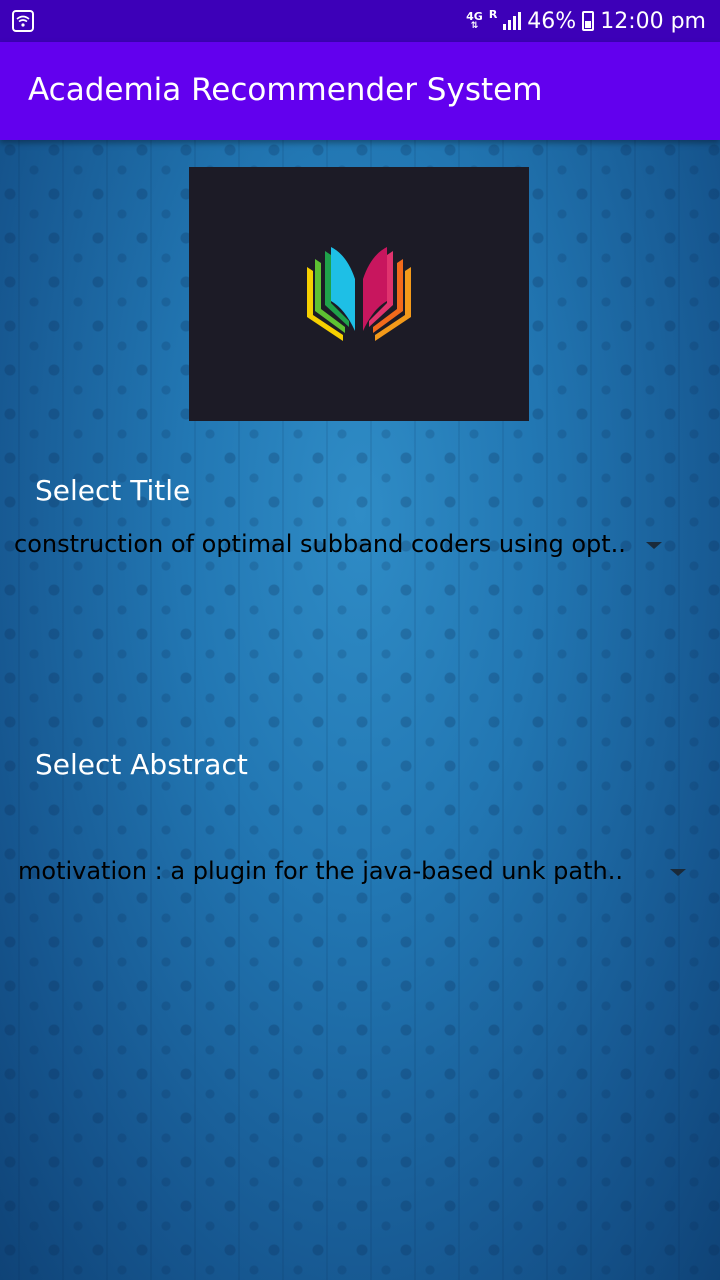  Describe the element at coordinates (141, 764) in the screenshot. I see `select-abstract-label: Select Abstract` at that location.